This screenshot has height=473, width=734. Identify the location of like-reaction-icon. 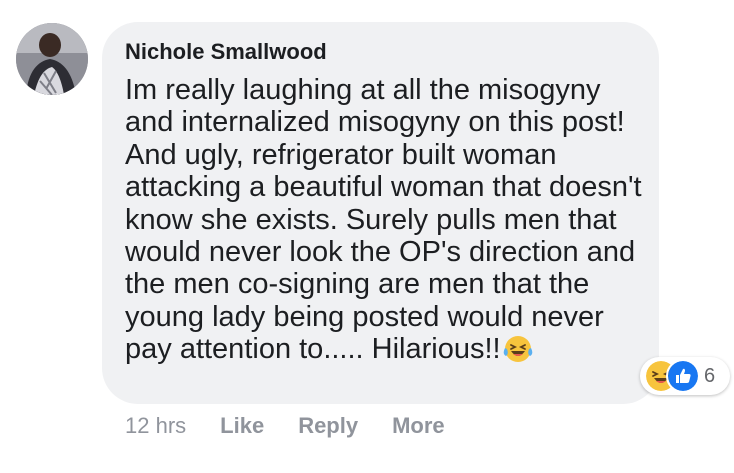
(683, 376).